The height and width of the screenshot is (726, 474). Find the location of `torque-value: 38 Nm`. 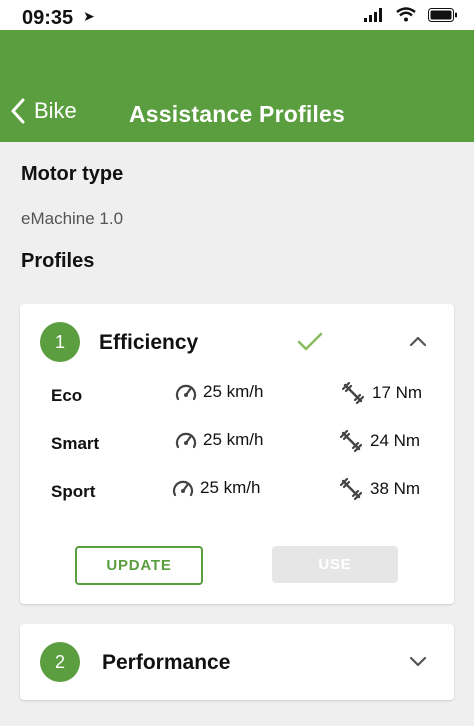

torque-value: 38 Nm is located at coordinates (380, 489).